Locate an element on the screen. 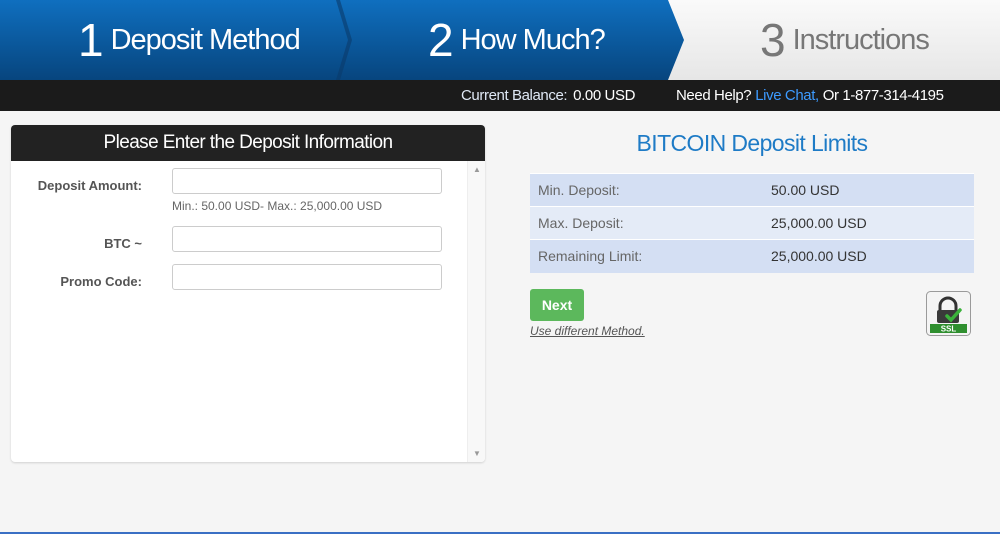 The height and width of the screenshot is (534, 1000). step-number: 3 is located at coordinates (773, 40).